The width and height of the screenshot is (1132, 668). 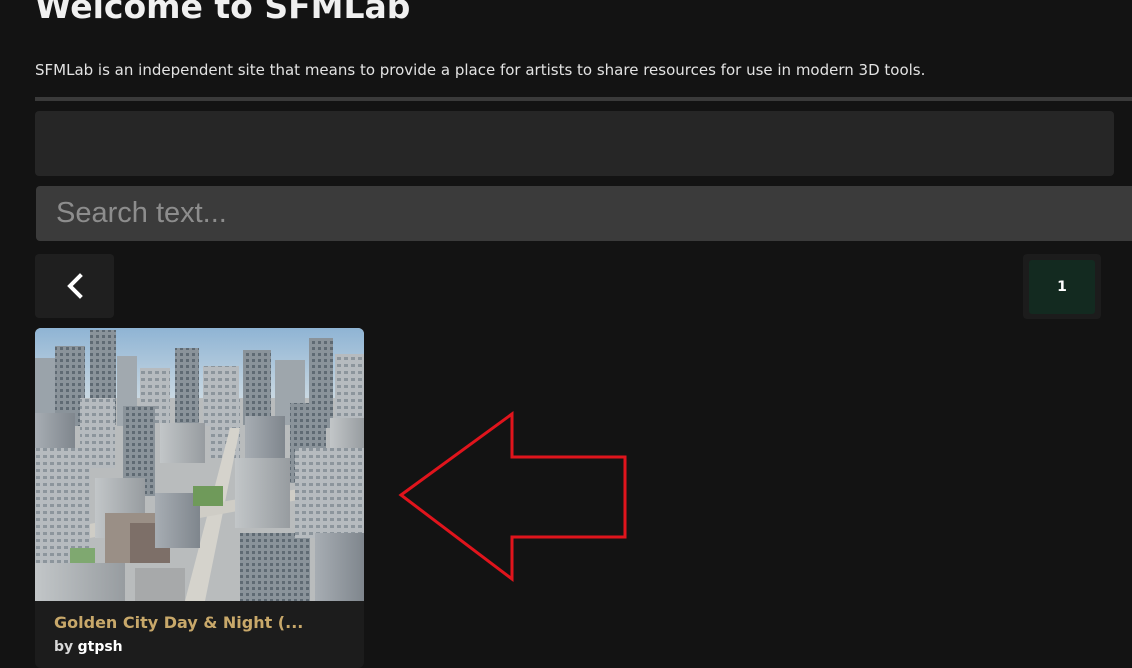 I want to click on result-card-author: by gtpsh, so click(x=88, y=647).